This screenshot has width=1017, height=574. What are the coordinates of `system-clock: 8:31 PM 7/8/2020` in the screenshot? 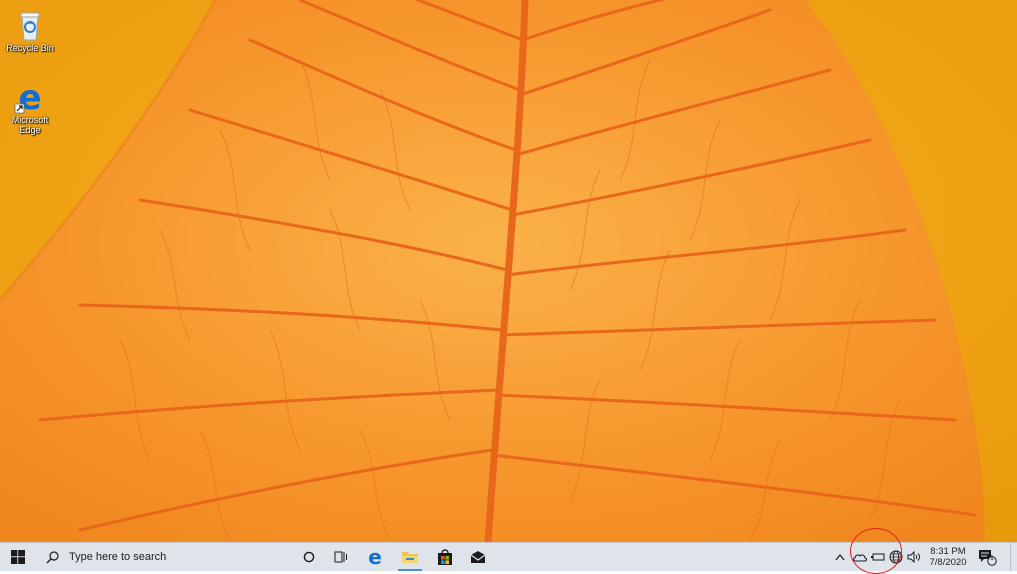 It's located at (948, 557).